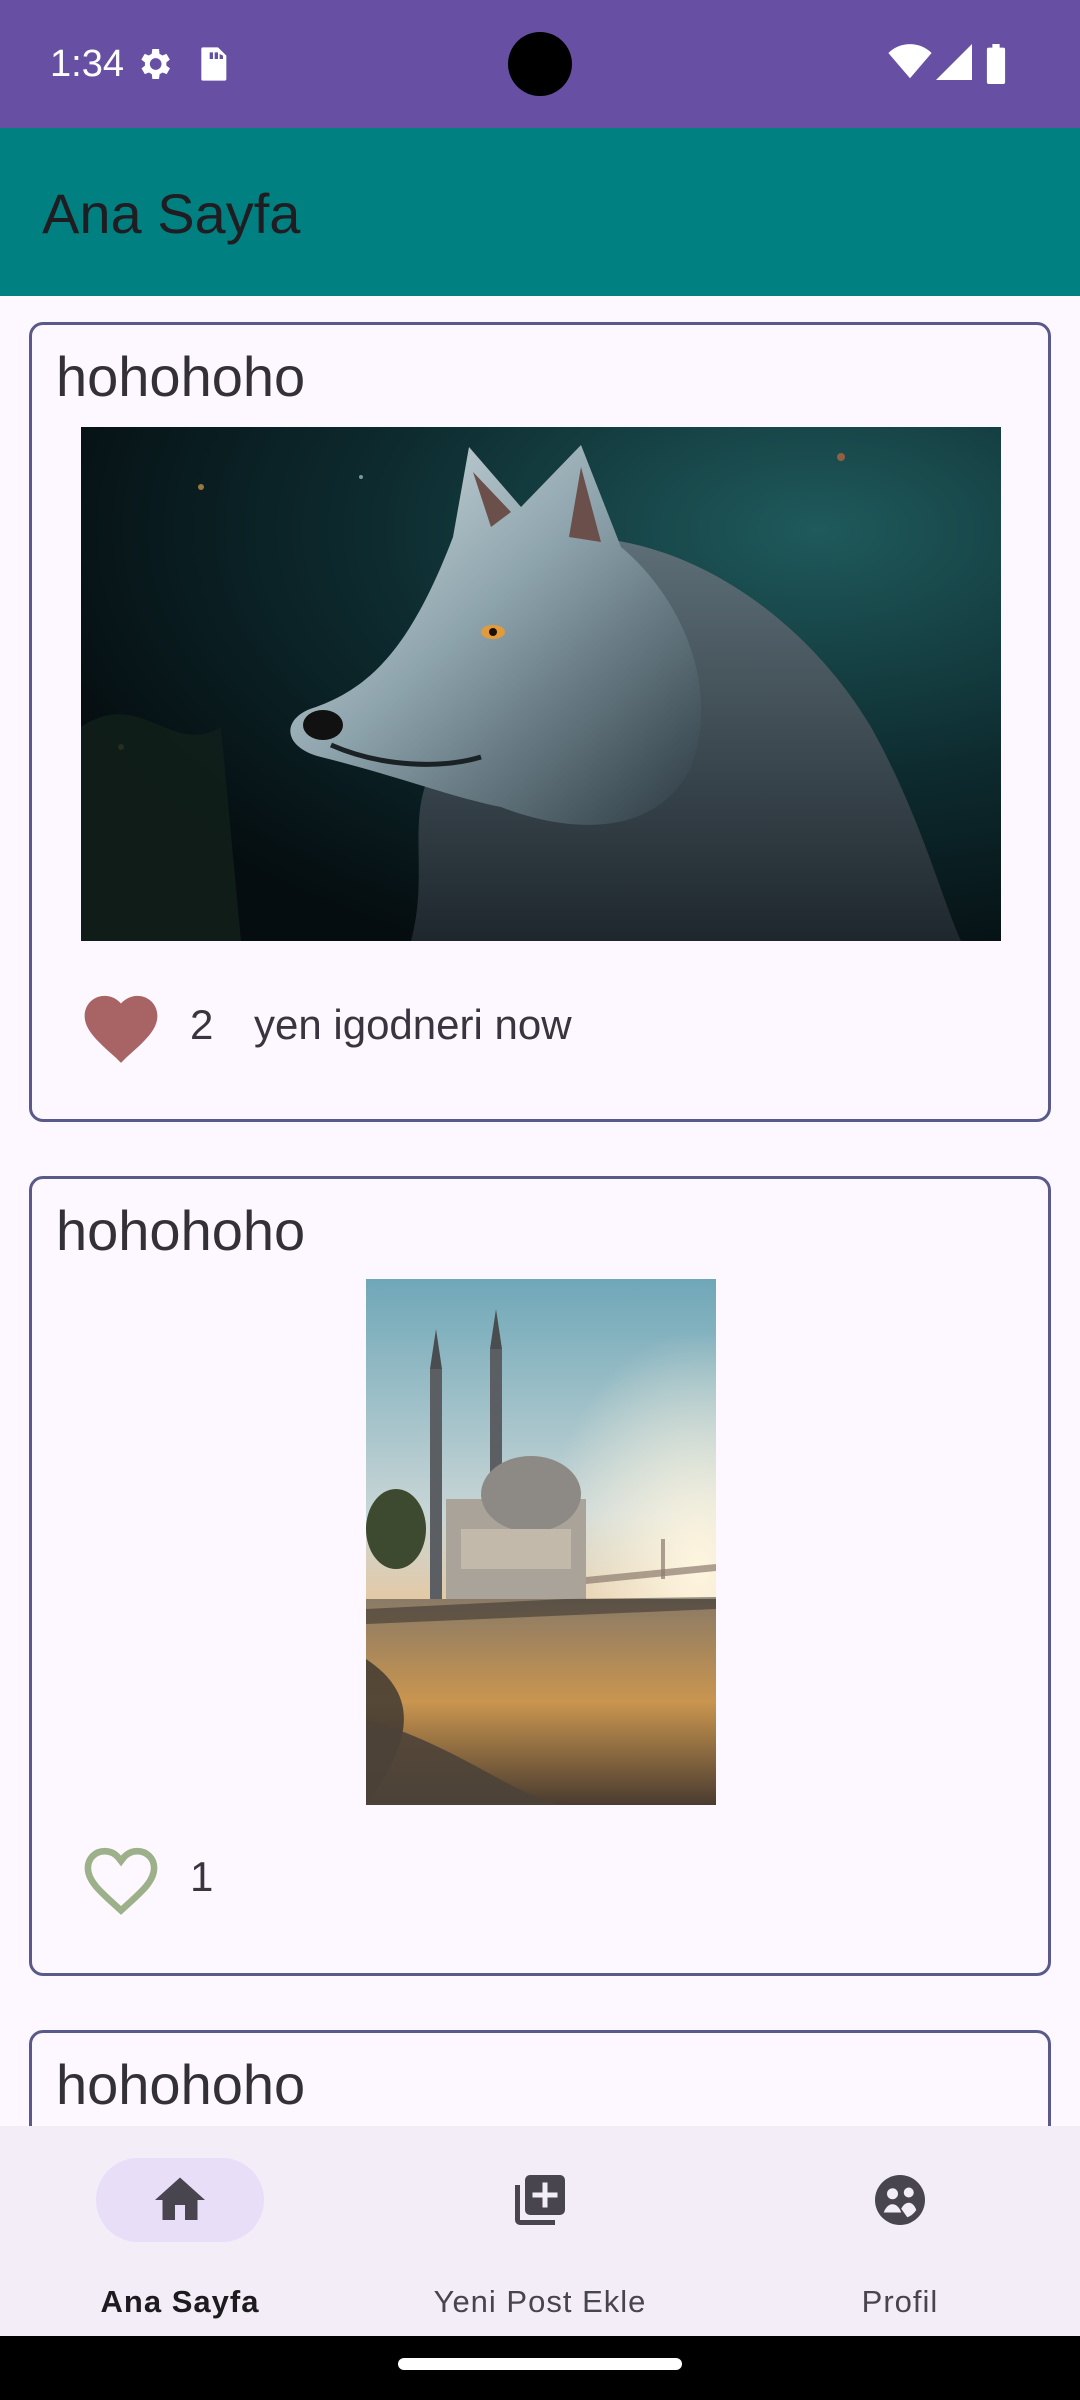  I want to click on camera-cutout, so click(540, 64).